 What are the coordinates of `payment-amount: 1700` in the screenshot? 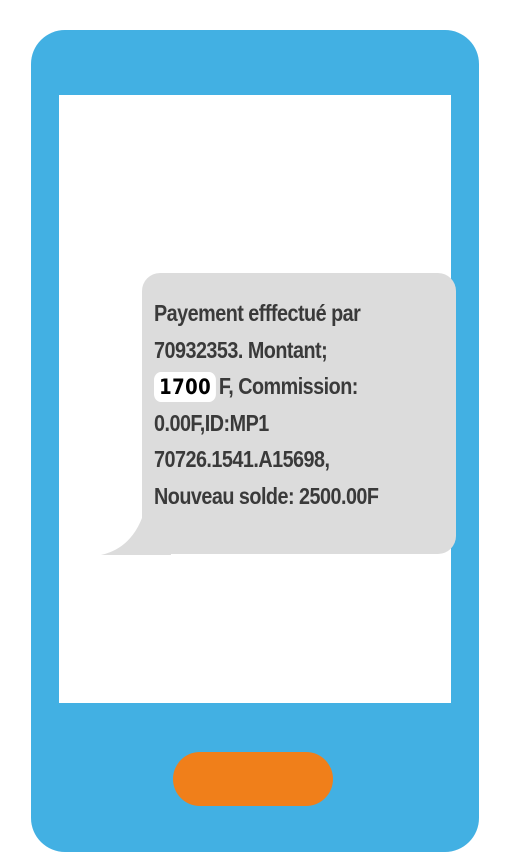 It's located at (185, 387).